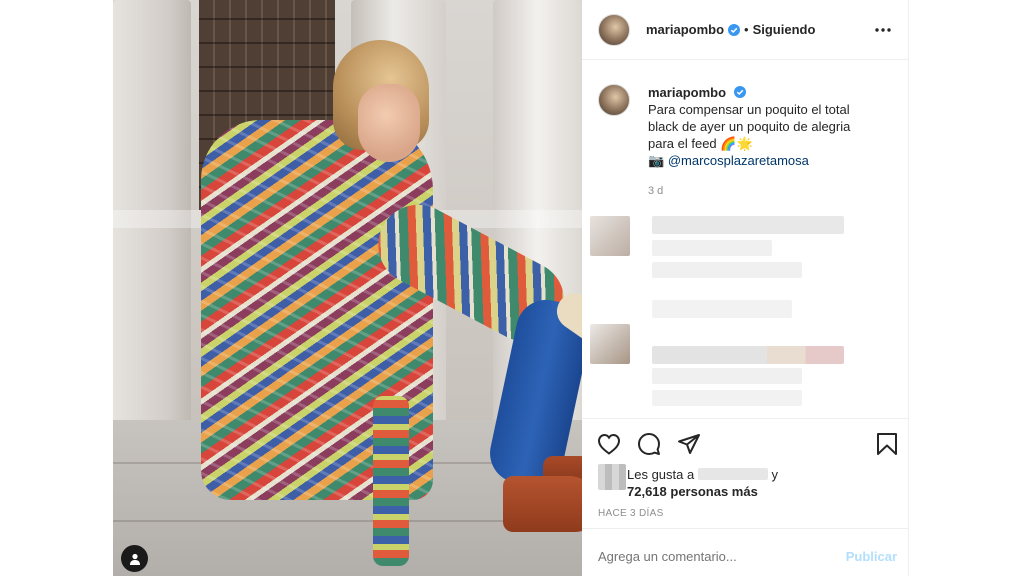 The image size is (1024, 576). I want to click on following-button: Siguiendo, so click(784, 29).